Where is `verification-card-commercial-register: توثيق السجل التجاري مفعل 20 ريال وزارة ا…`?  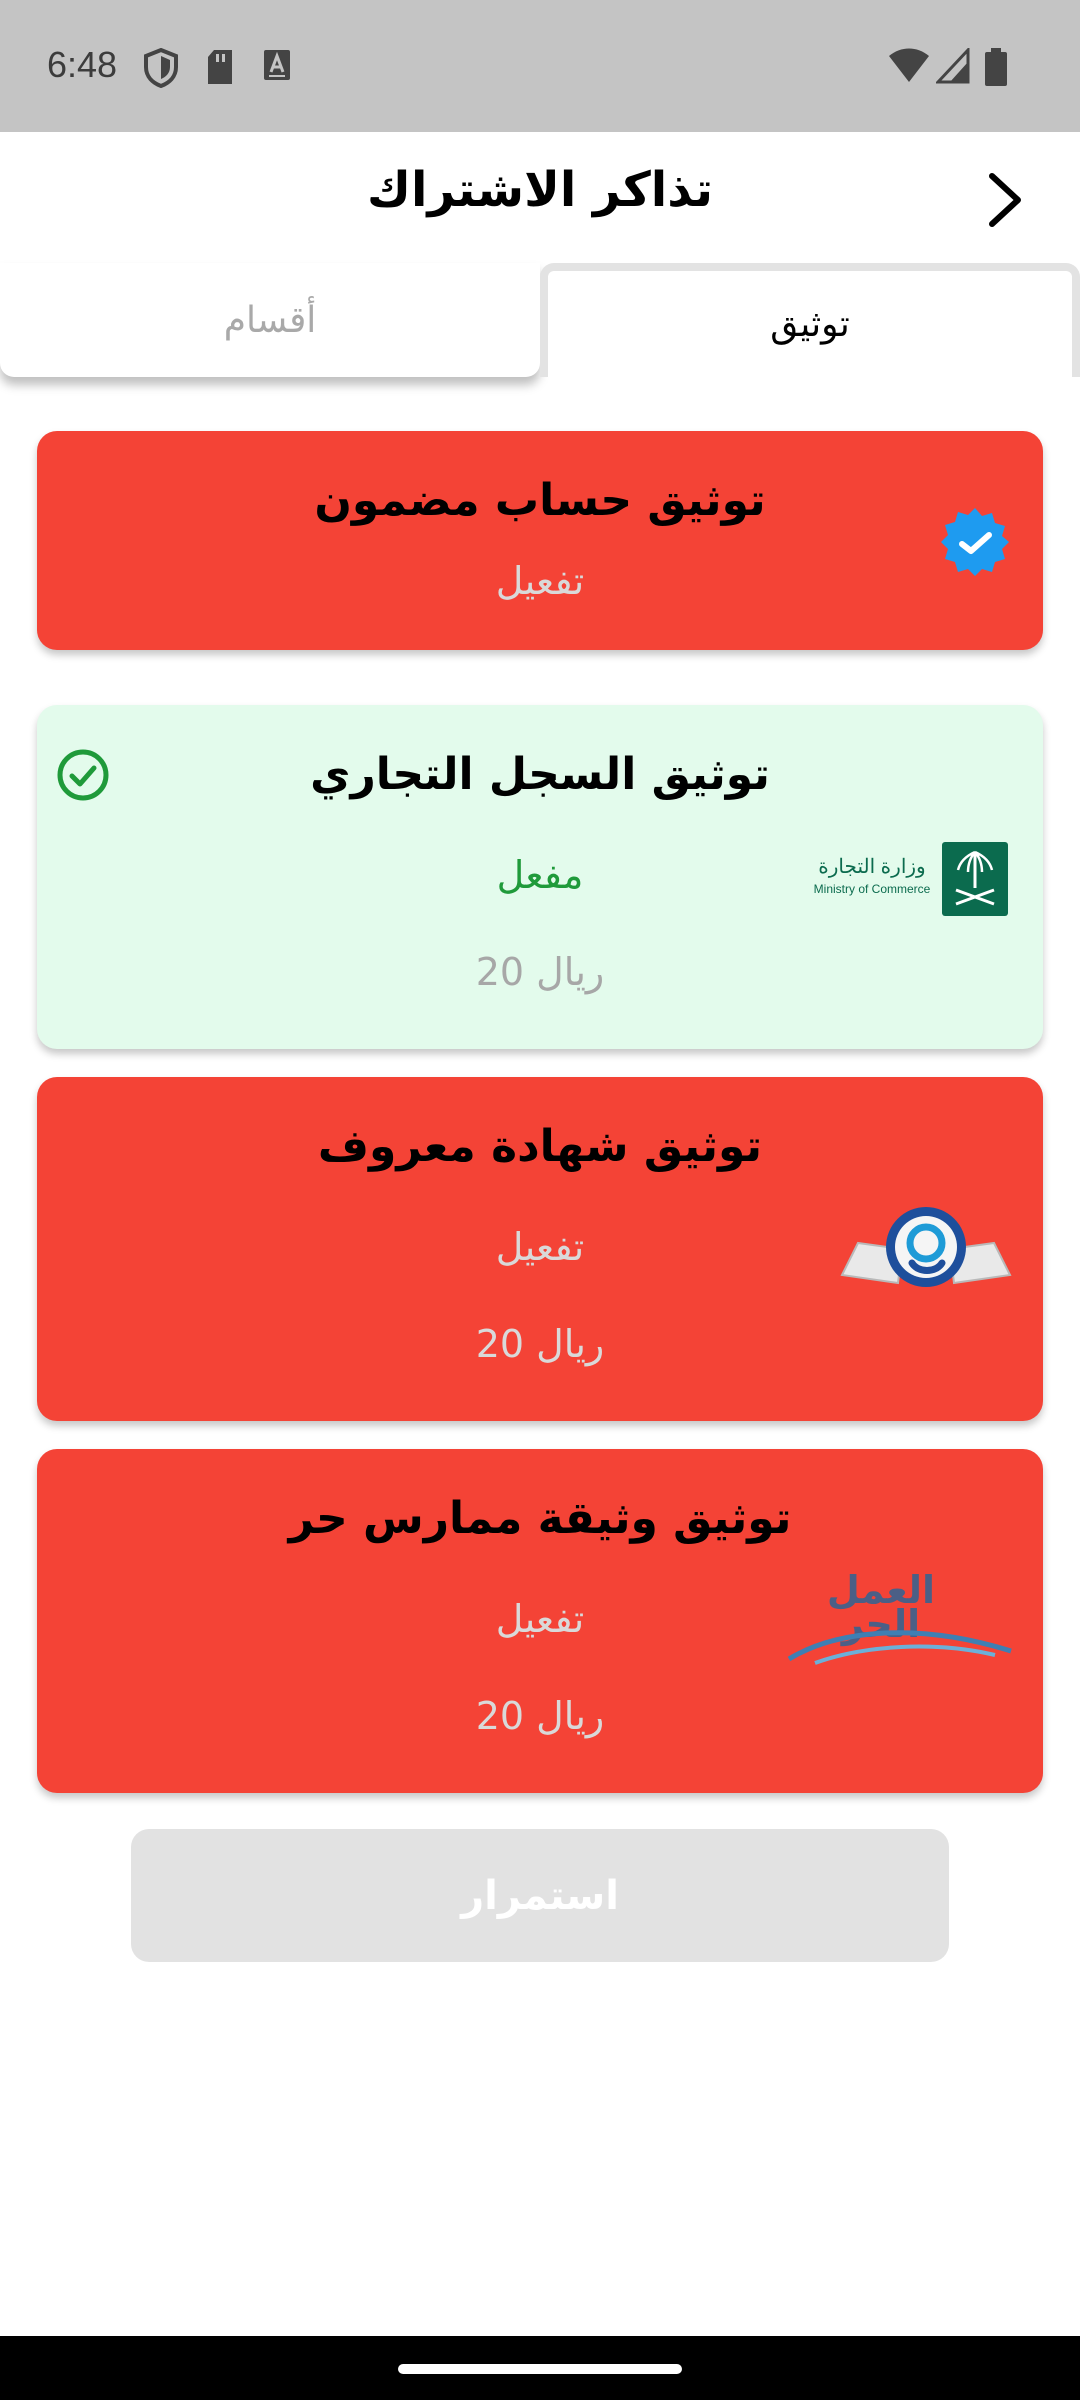
verification-card-commercial-register: توثيق السجل التجاري مفعل 20 ريال وزارة ا… is located at coordinates (540, 877).